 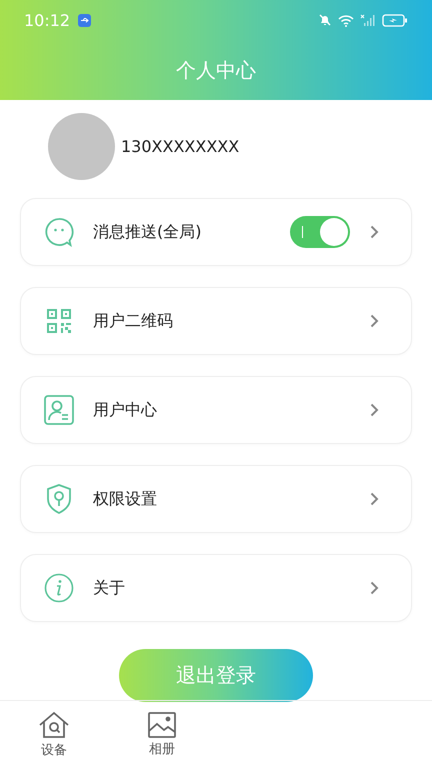 What do you see at coordinates (59, 321) in the screenshot?
I see `qr-code-icon` at bounding box center [59, 321].